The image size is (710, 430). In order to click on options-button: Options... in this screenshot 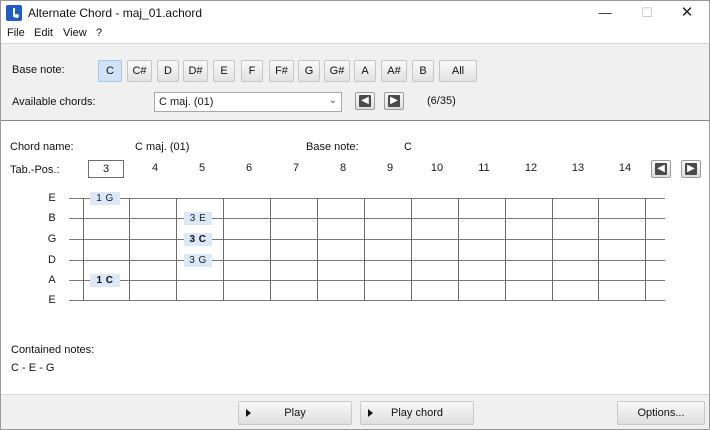, I will do `click(661, 413)`.